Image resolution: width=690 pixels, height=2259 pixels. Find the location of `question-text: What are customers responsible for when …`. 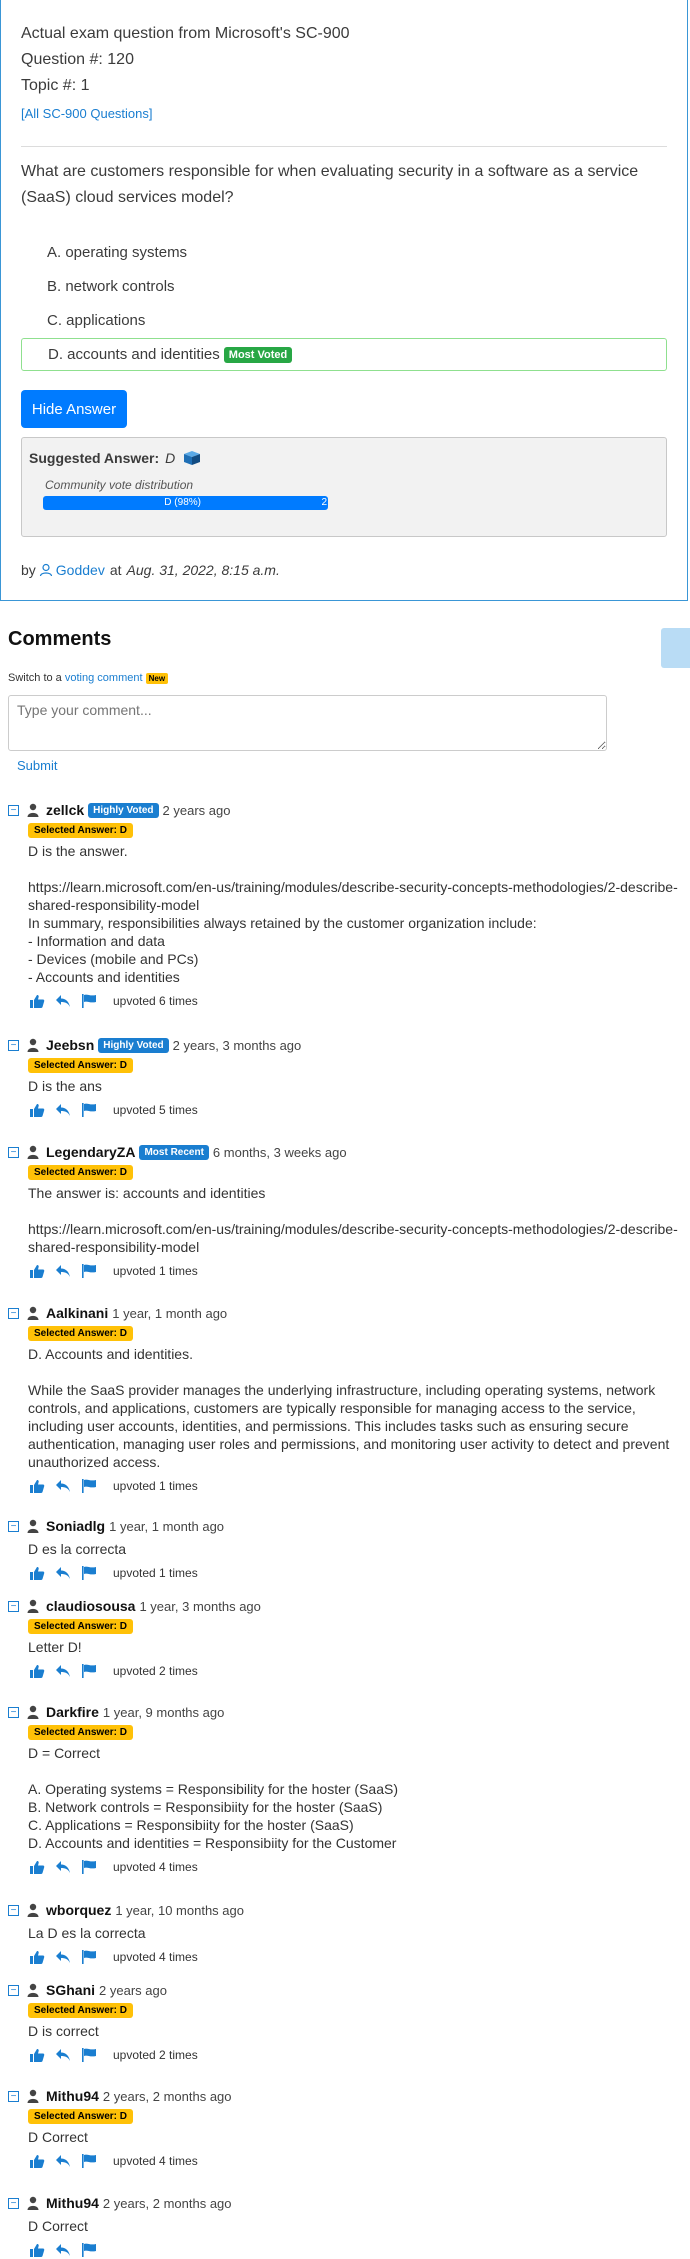

question-text: What are customers responsible for when … is located at coordinates (330, 184).